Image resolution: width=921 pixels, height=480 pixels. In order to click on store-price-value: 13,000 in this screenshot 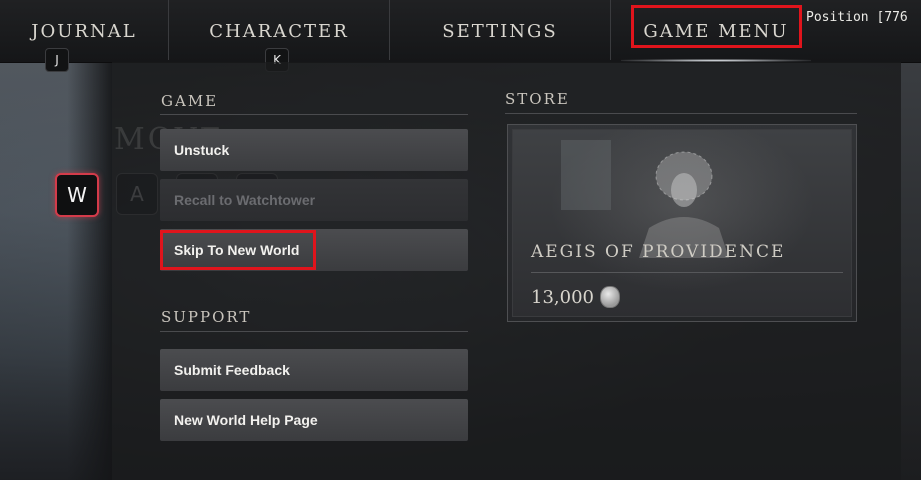, I will do `click(562, 297)`.